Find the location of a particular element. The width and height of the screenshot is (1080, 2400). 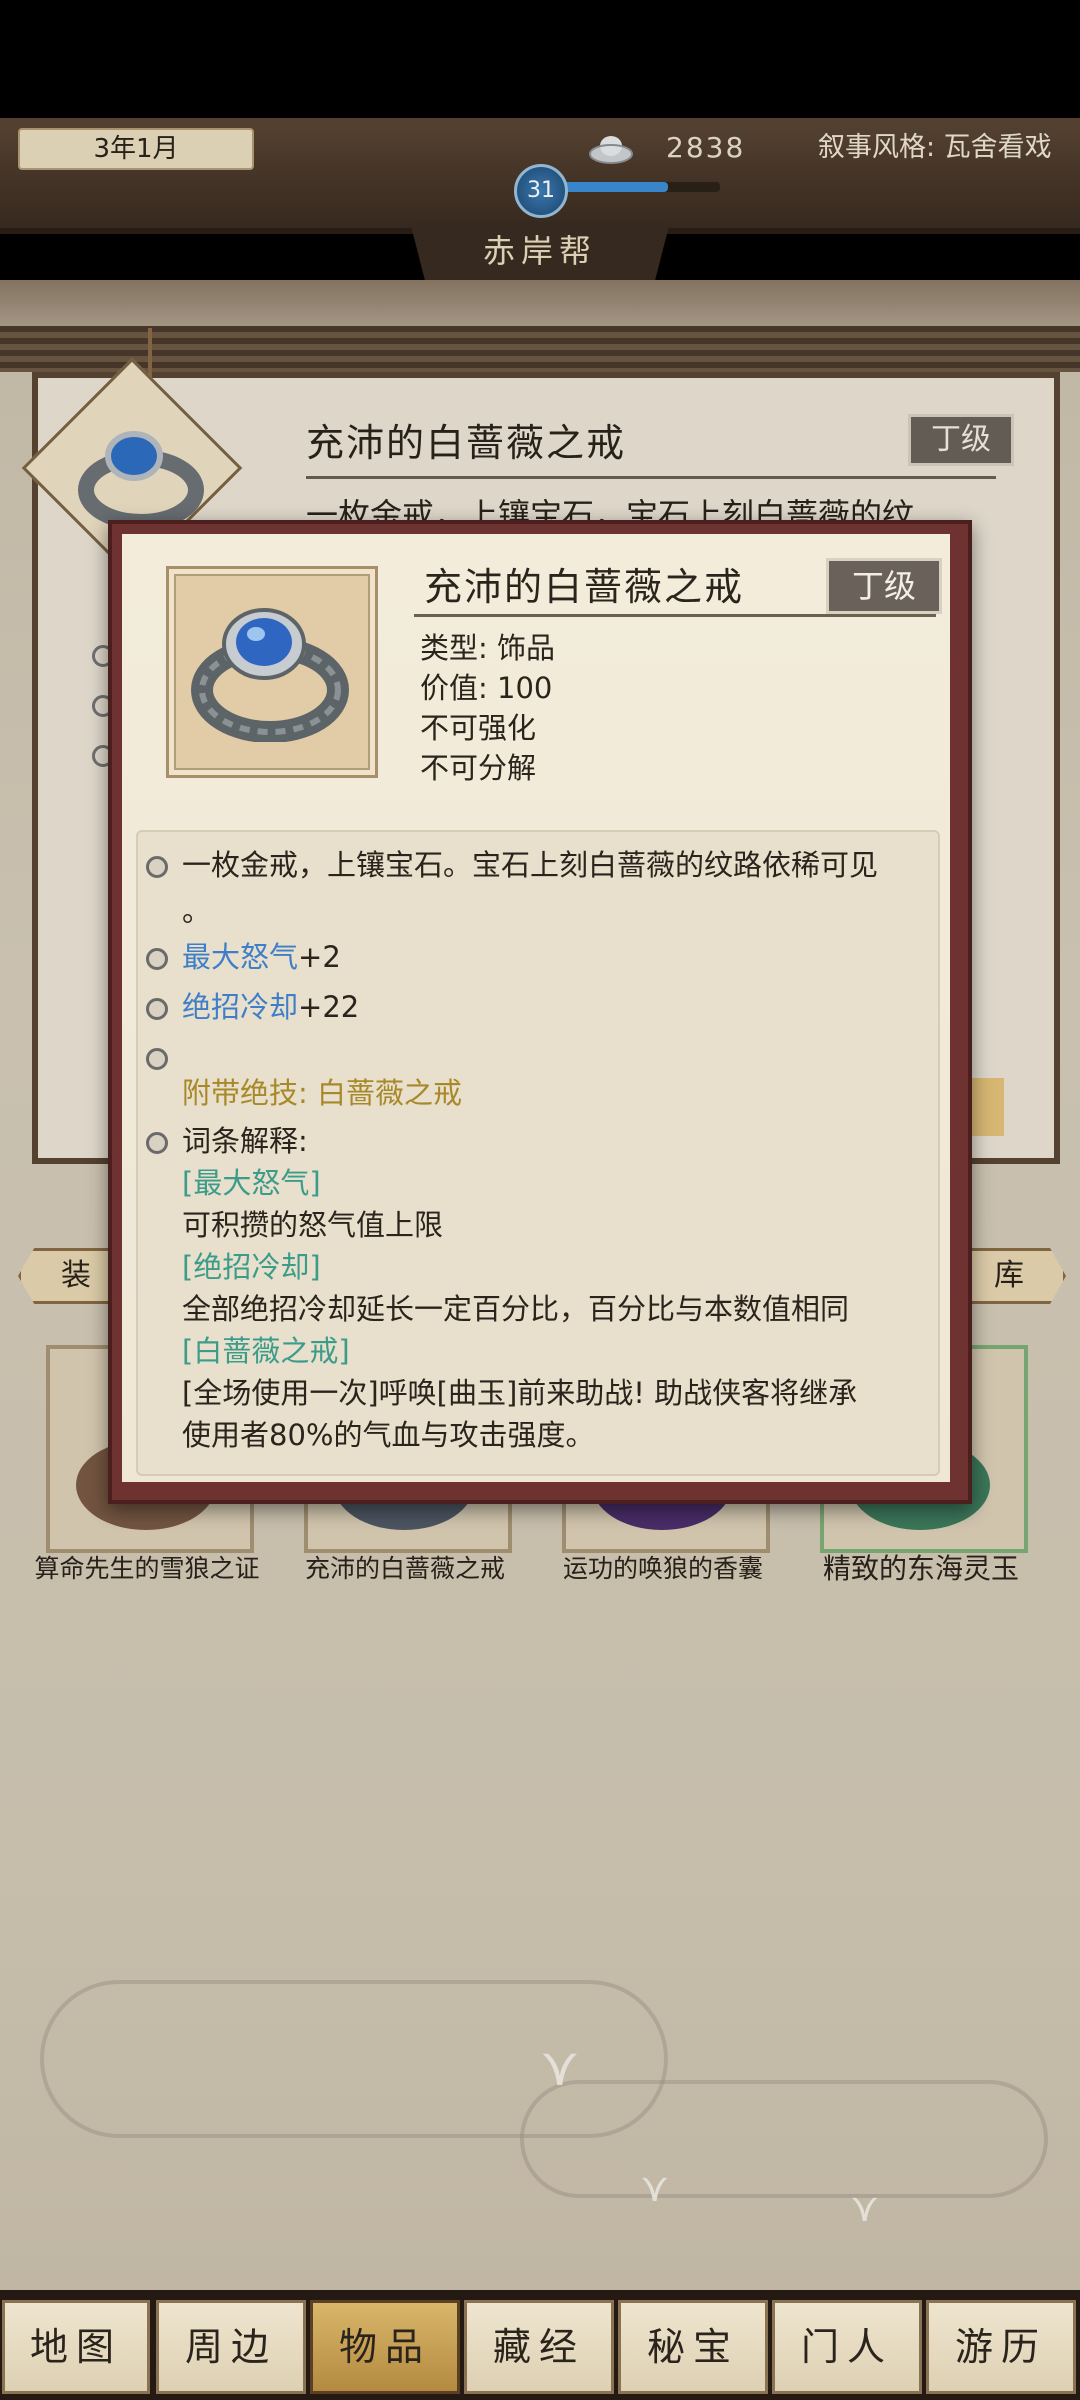

stat-line: 绝招冷却+22 is located at coordinates (270, 1007).